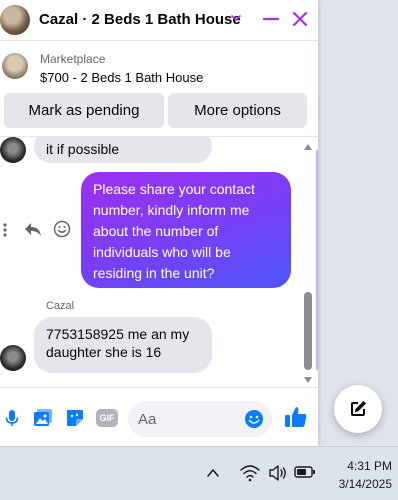 The width and height of the screenshot is (398, 500). Describe the element at coordinates (159, 40) in the screenshot. I see `header-divider` at that location.